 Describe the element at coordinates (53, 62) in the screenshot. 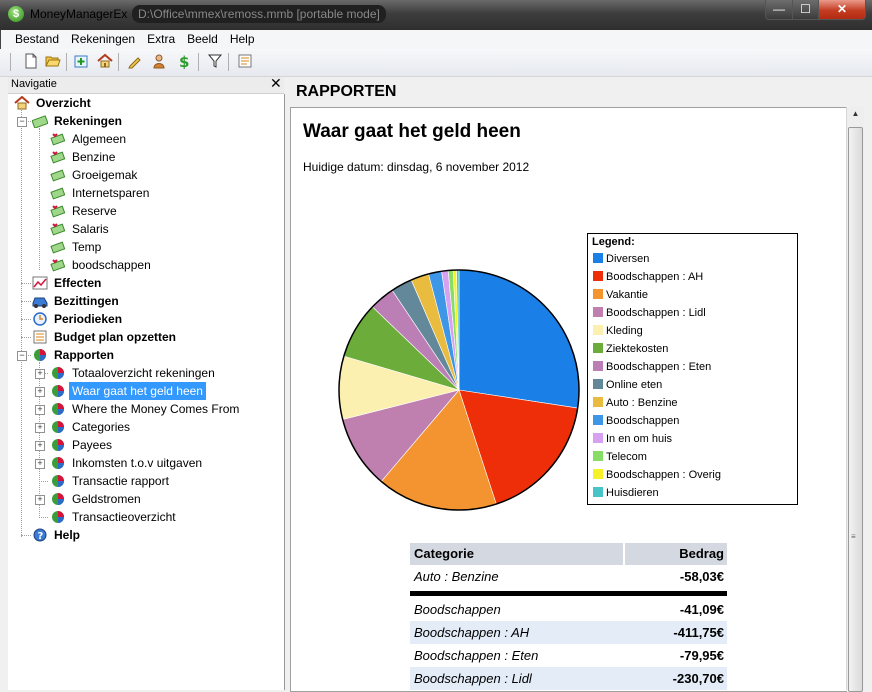

I see `open-folder-icon` at that location.